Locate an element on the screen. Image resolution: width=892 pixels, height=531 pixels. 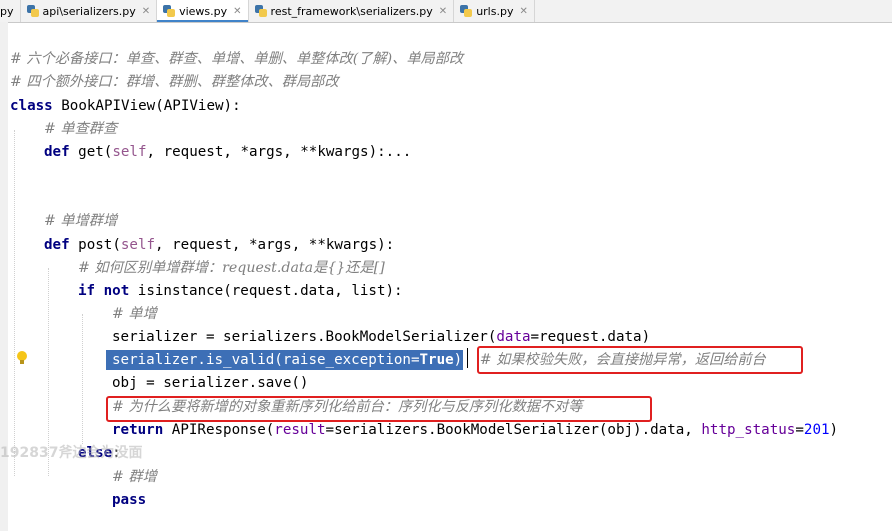
code-line: # 为什么要将新增的对象重新序列化给前台：序列化与反序列化数据不对等 is located at coordinates (347, 407).